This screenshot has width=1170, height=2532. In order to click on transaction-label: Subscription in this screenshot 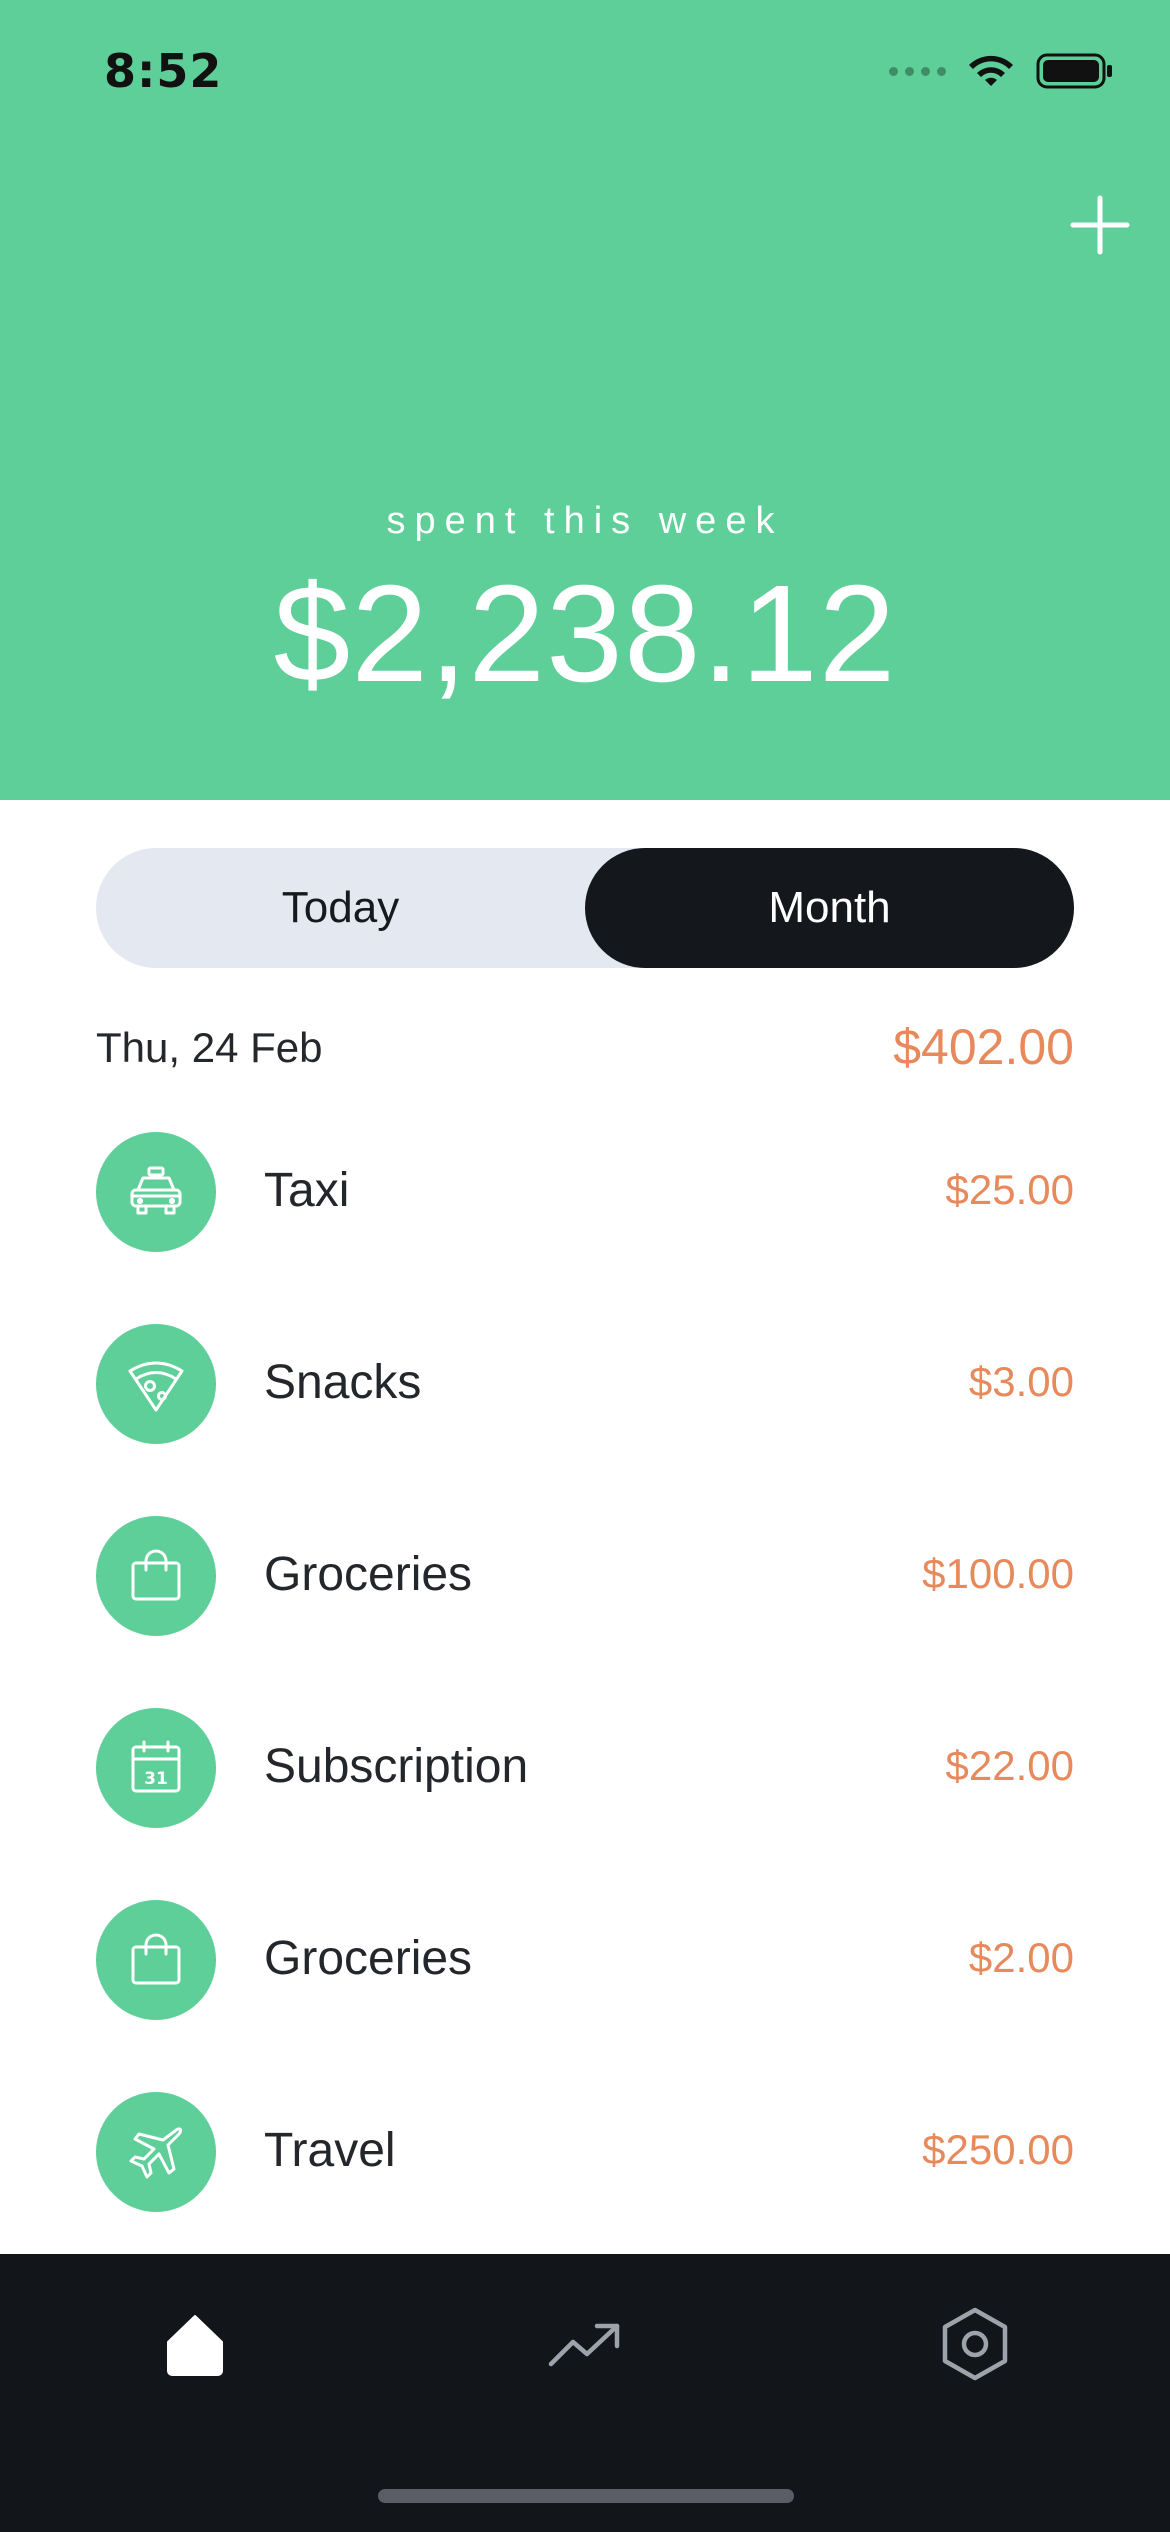, I will do `click(396, 1766)`.